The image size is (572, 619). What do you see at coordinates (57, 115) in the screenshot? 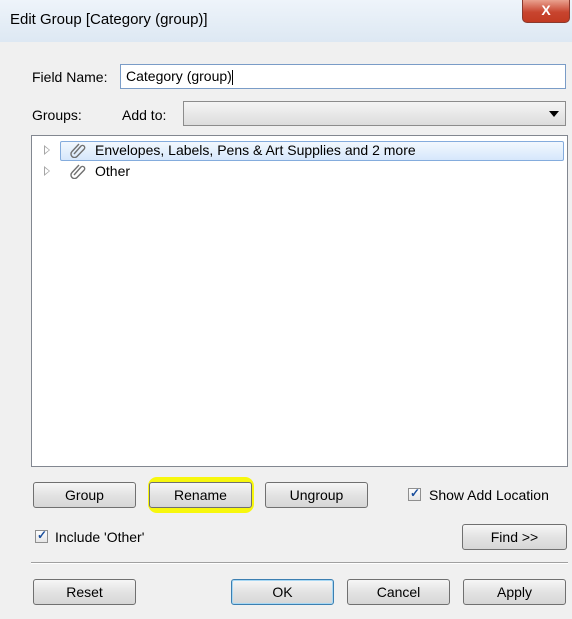
I see `groups-label: Groups:` at bounding box center [57, 115].